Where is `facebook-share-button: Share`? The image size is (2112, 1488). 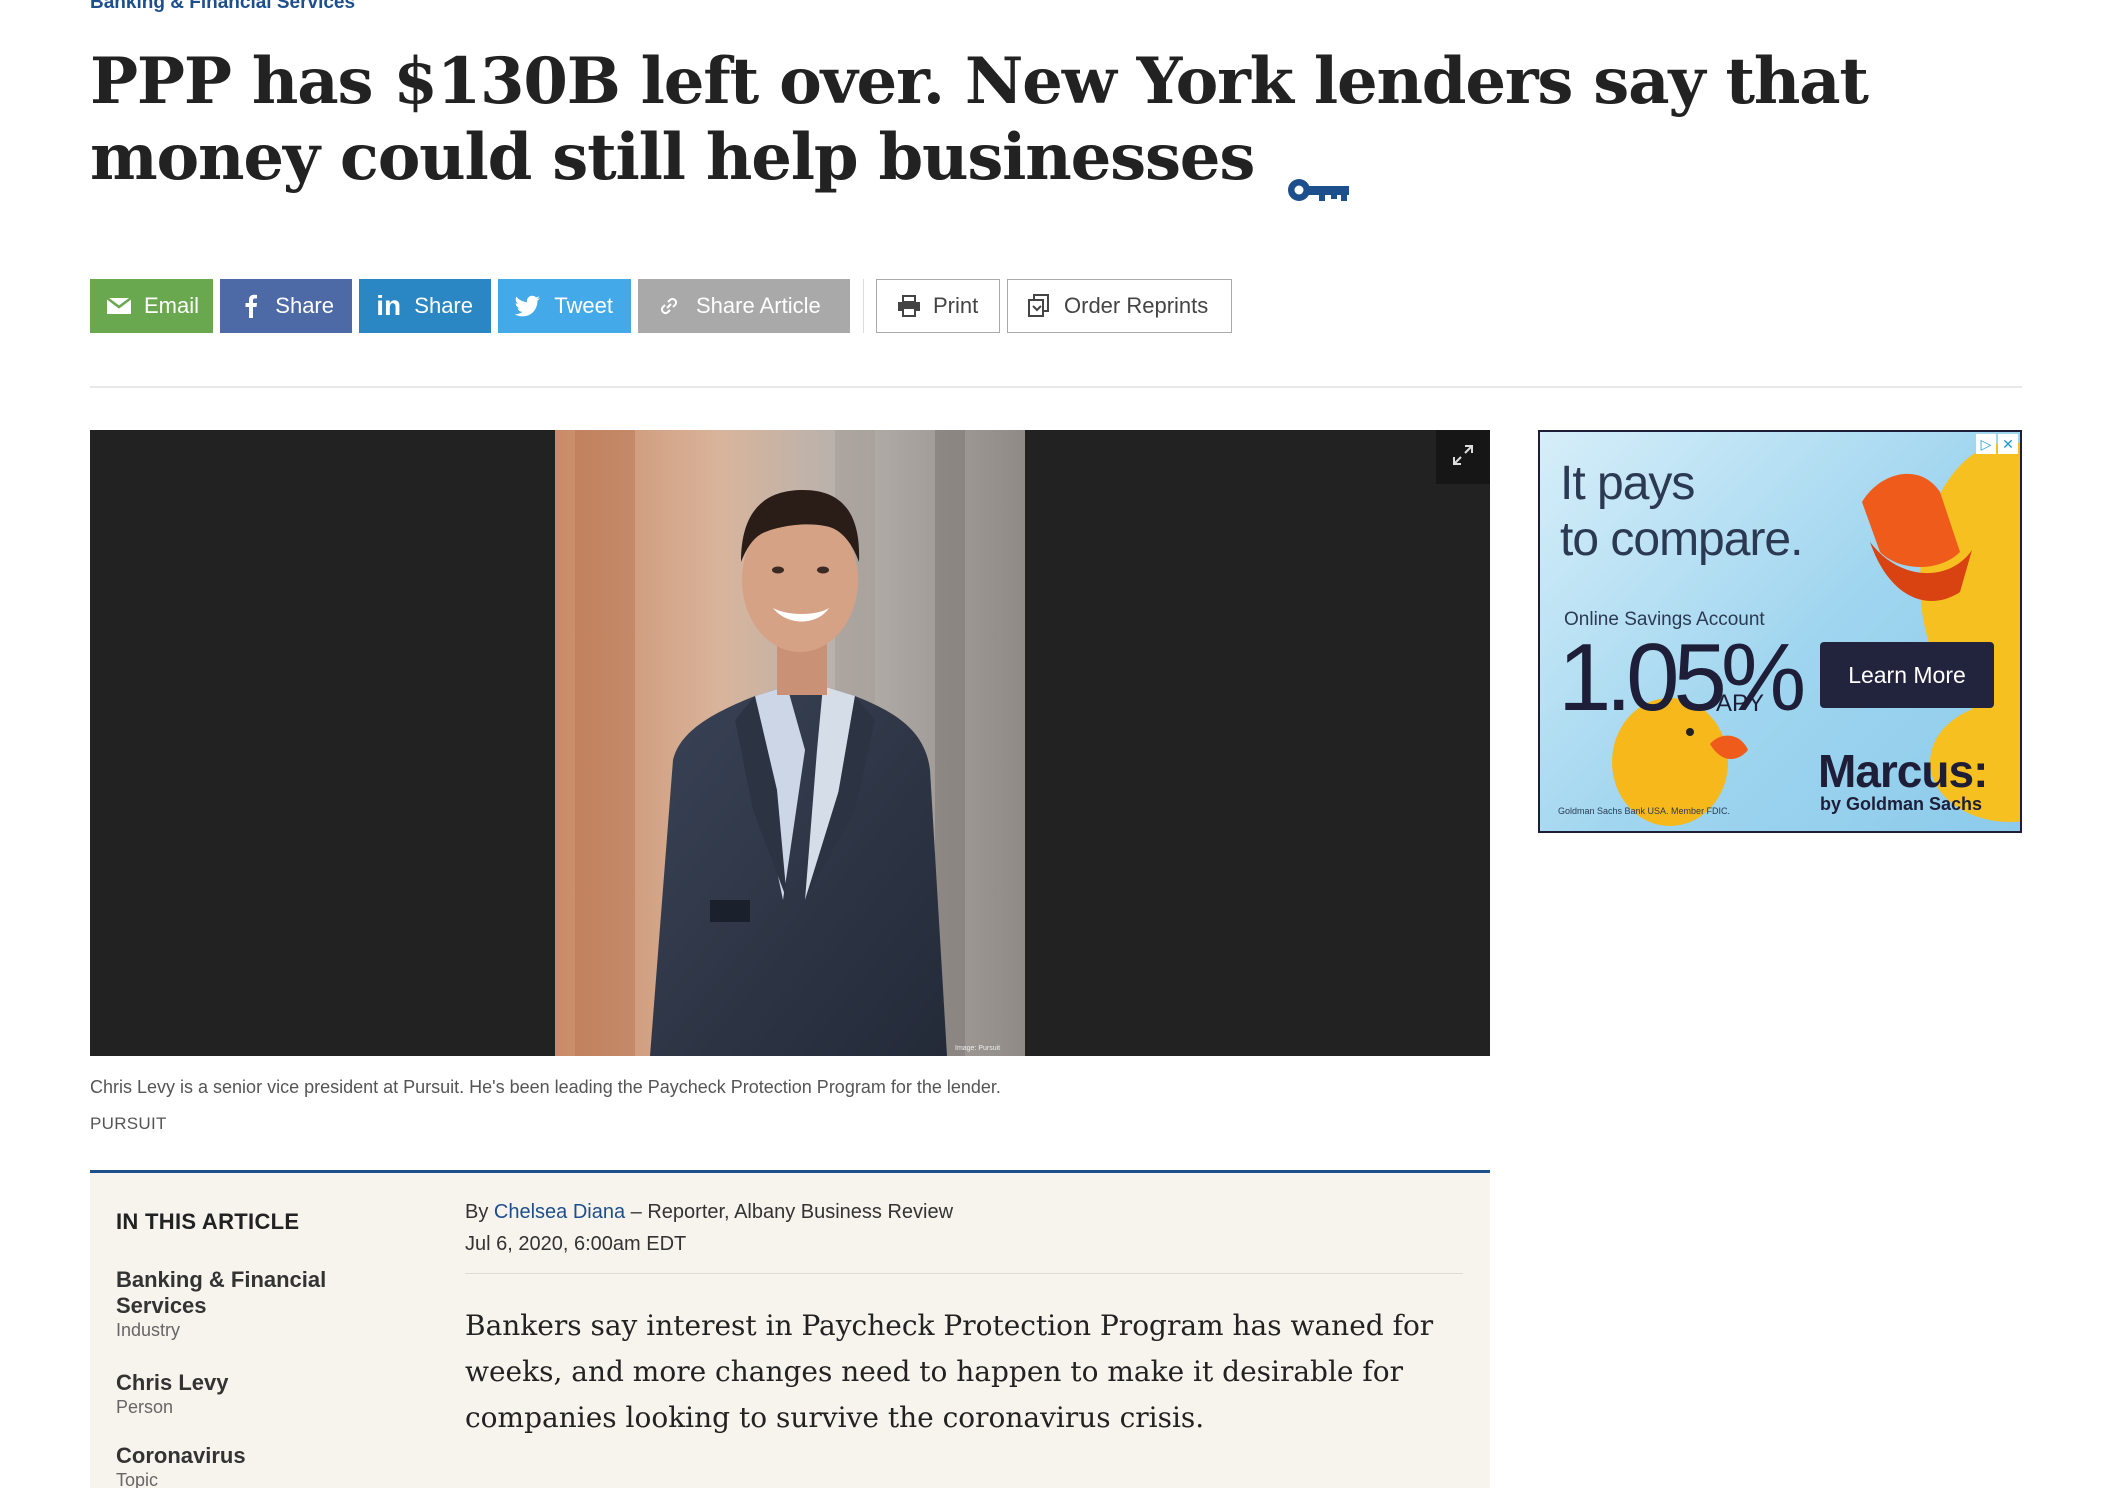 facebook-share-button: Share is located at coordinates (286, 306).